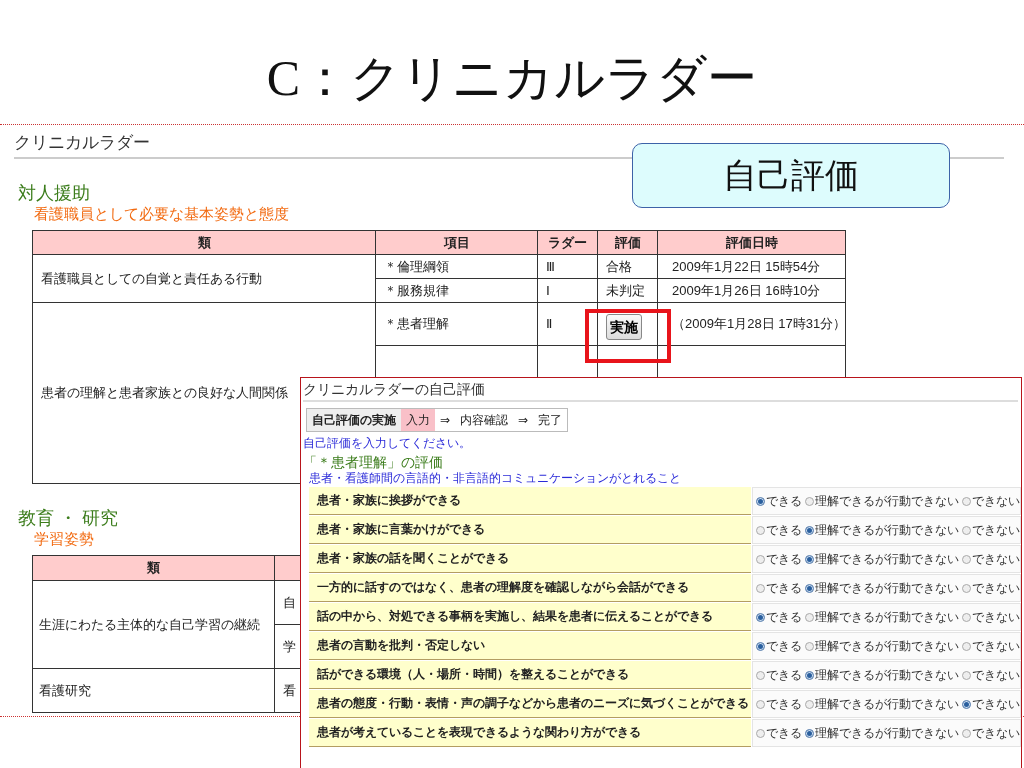 The height and width of the screenshot is (768, 1024). I want to click on question-cell: 話ができる環境（人・場所・時間）を整えることができる, so click(530, 675).